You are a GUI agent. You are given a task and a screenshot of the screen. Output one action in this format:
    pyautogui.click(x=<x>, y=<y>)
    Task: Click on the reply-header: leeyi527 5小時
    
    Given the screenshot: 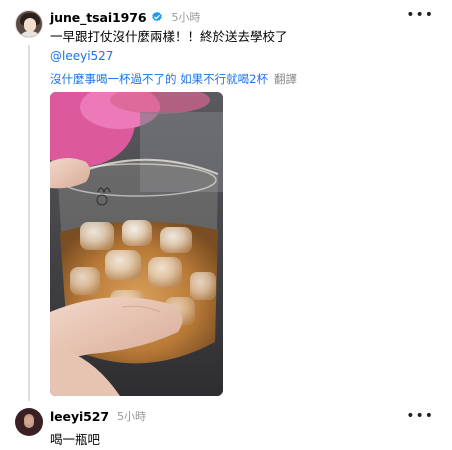 What is the action you would take?
    pyautogui.click(x=98, y=416)
    